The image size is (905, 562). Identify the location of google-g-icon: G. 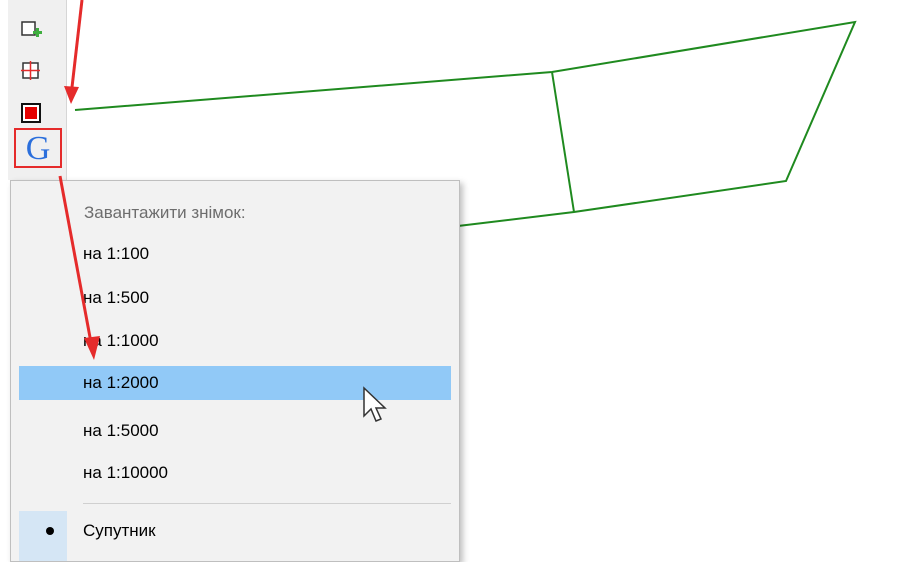
(38, 148).